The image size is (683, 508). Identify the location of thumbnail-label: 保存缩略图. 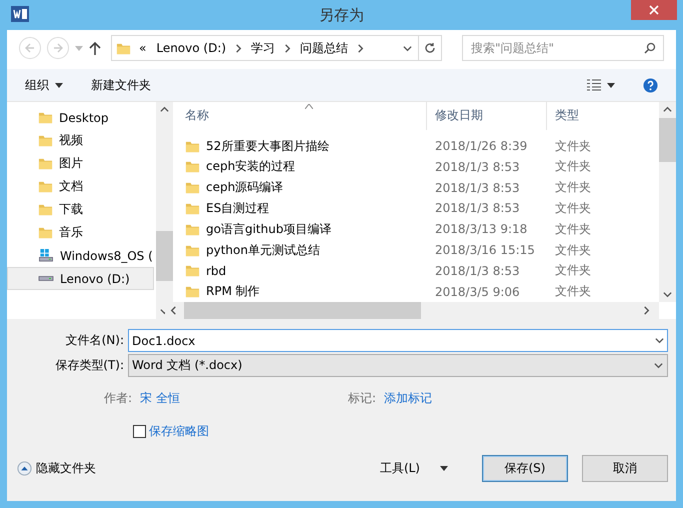
(179, 431).